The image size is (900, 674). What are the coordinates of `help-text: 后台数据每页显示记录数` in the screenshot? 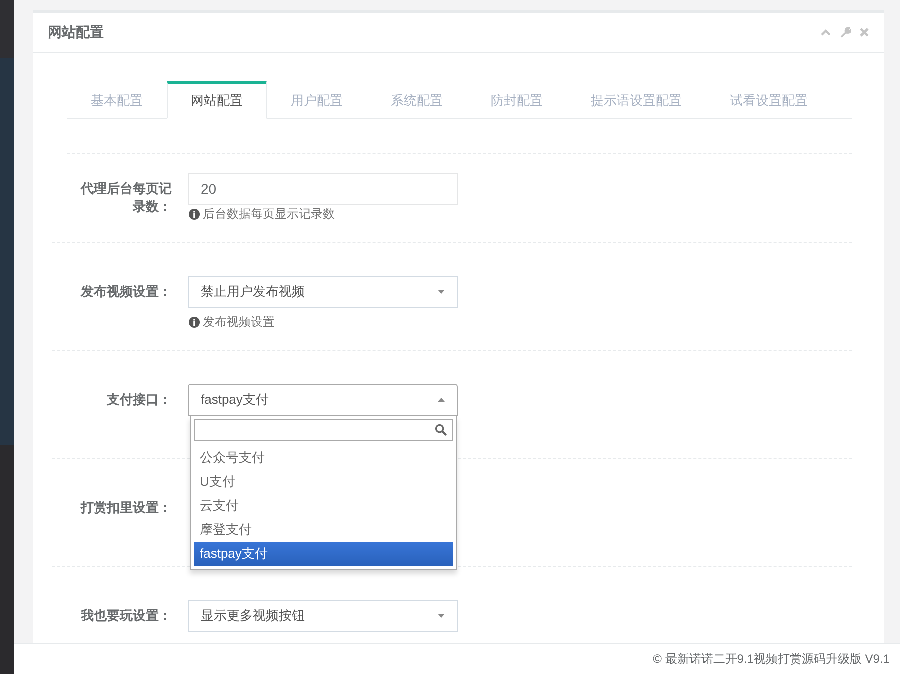 It's located at (269, 214).